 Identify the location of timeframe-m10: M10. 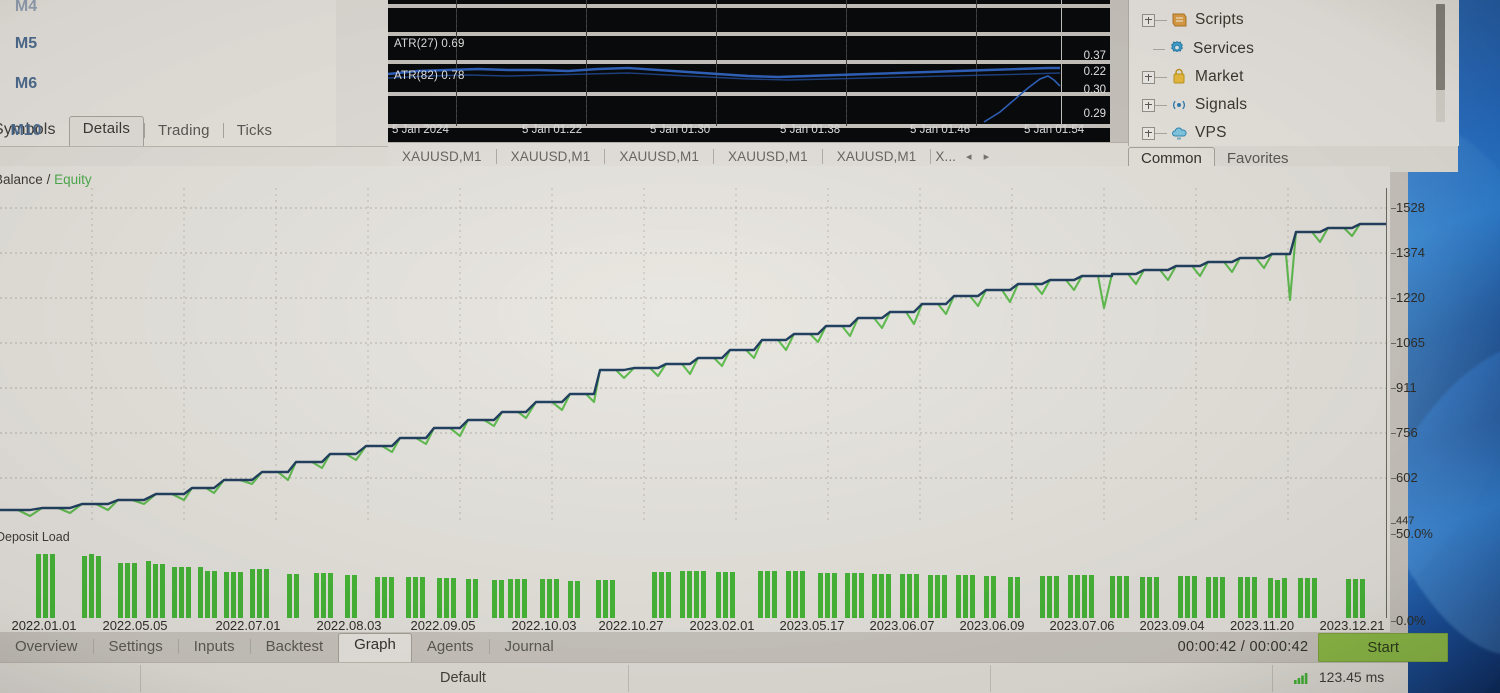
(26, 131).